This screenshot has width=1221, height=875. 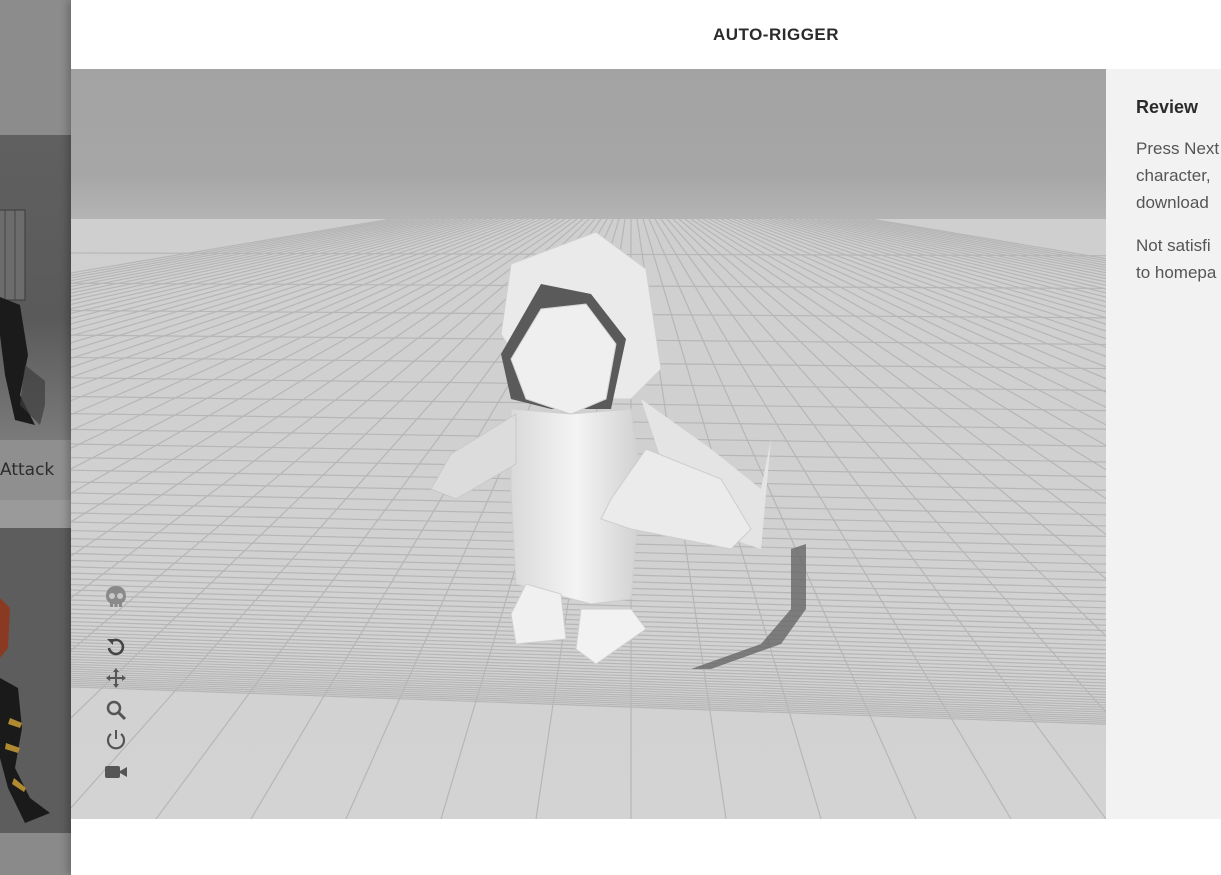 What do you see at coordinates (1172, 202) in the screenshot?
I see `instruction-line: download` at bounding box center [1172, 202].